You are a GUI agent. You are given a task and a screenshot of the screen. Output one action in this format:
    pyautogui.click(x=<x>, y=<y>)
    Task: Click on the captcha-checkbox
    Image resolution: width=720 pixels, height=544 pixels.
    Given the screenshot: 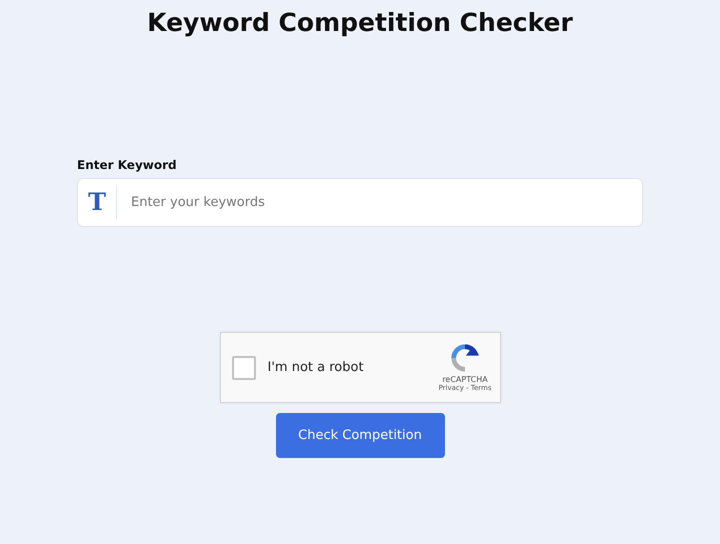 What is the action you would take?
    pyautogui.click(x=244, y=368)
    